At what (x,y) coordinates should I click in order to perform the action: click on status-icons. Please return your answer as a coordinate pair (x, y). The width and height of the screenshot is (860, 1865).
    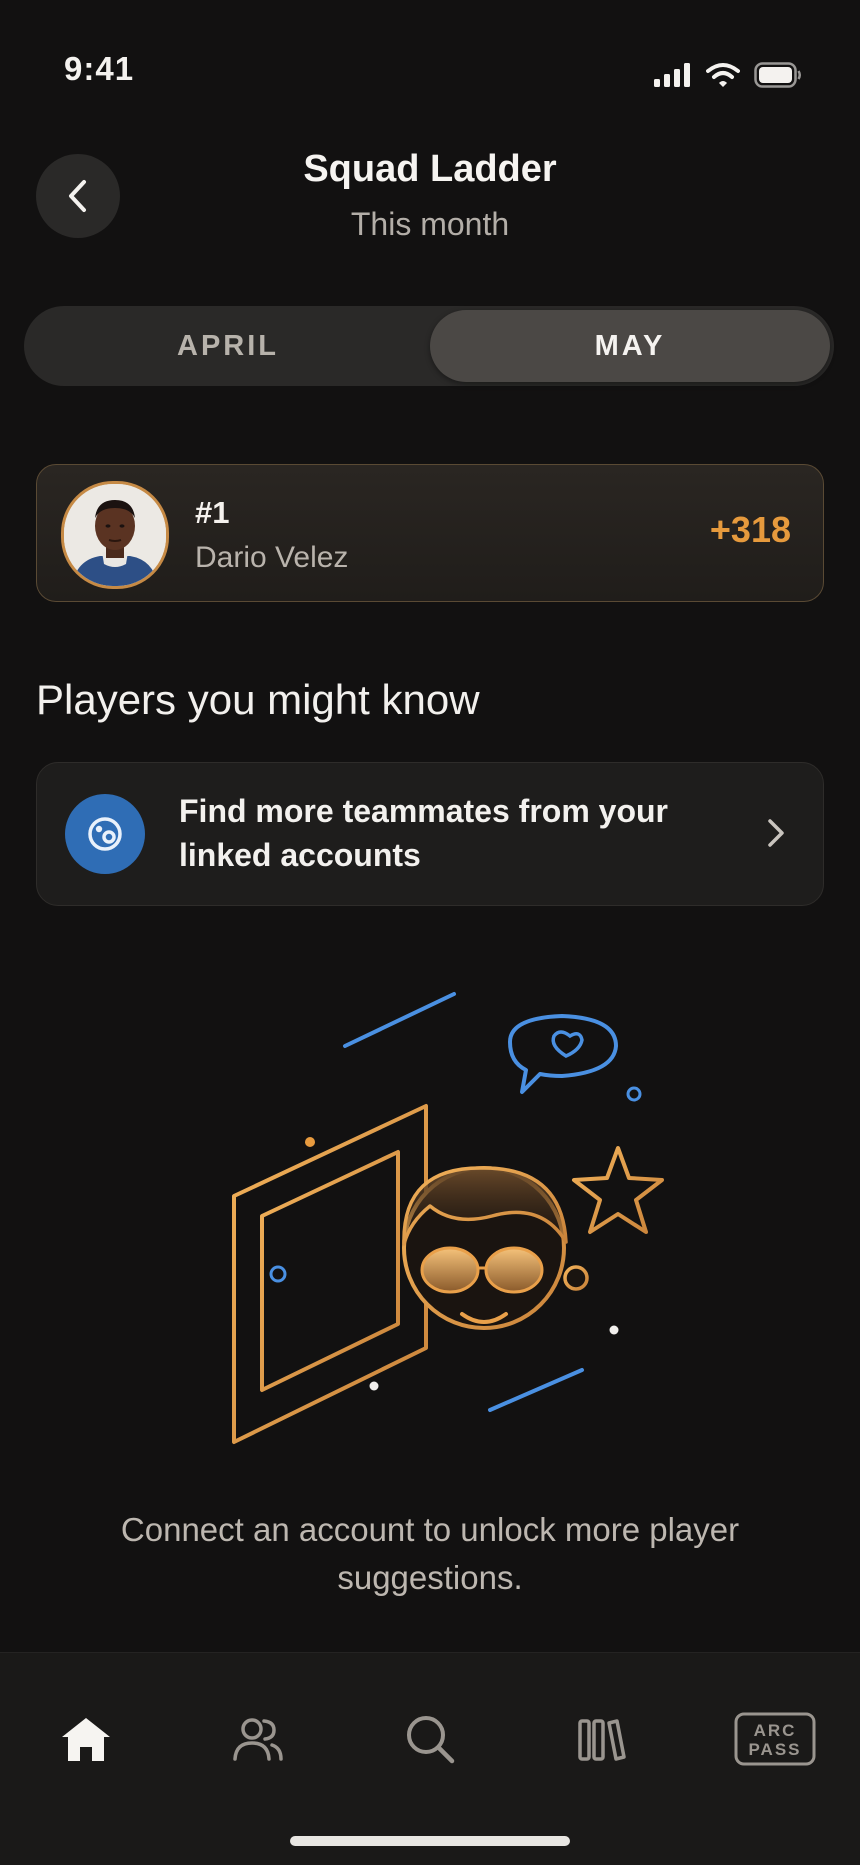
    Looking at the image, I should click on (728, 75).